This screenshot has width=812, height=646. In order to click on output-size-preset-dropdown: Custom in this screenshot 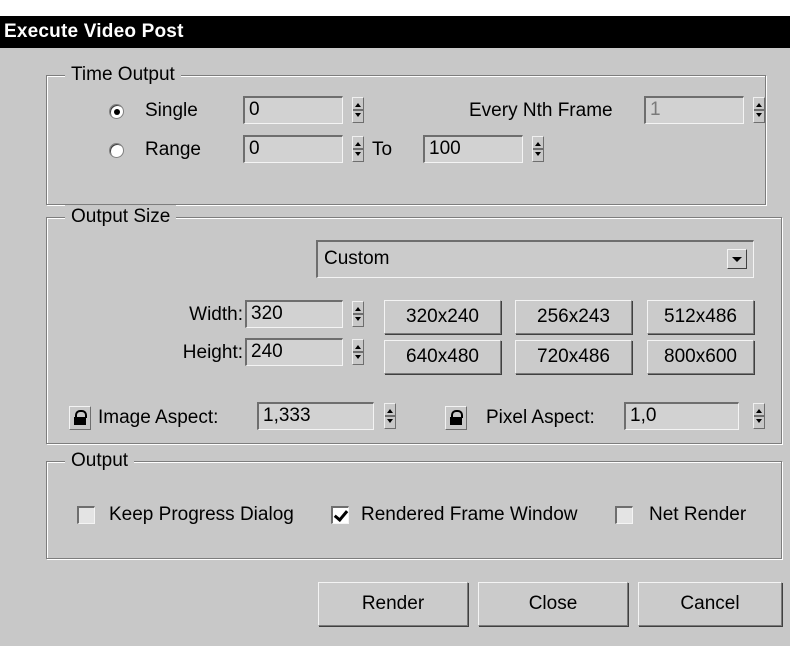, I will do `click(535, 259)`.